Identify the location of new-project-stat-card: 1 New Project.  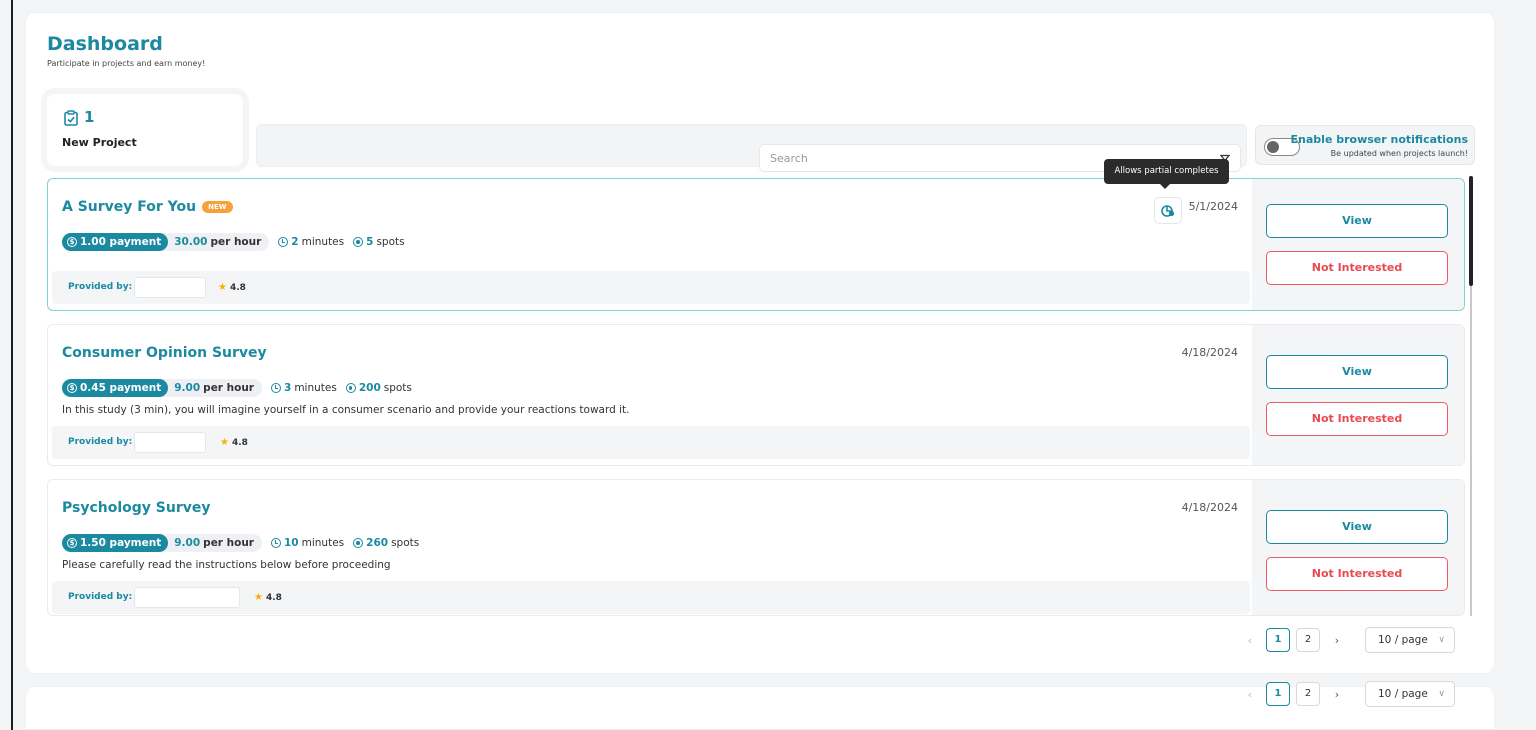
(145, 130).